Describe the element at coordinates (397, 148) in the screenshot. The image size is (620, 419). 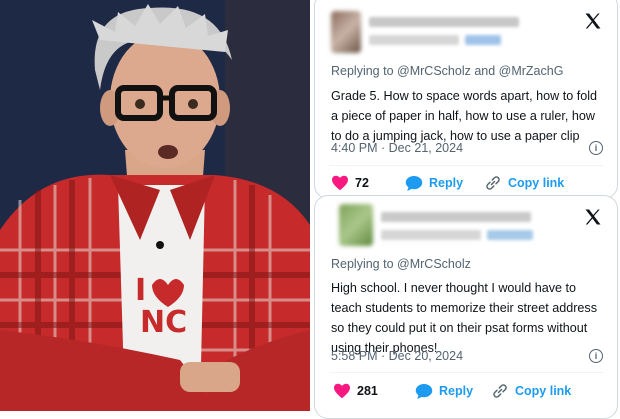
I see `tweet-timestamp: 4:40 PM · Dec 21, 2024` at that location.